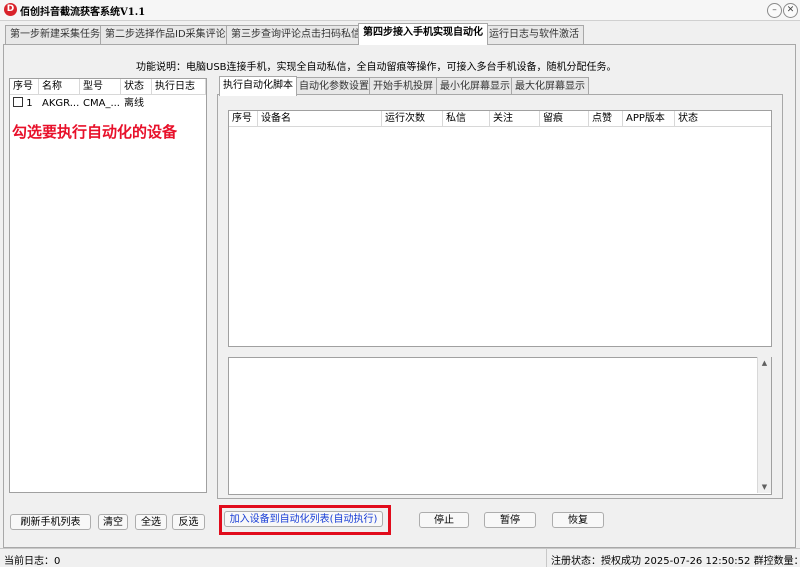 The width and height of the screenshot is (800, 567). Describe the element at coordinates (179, 87) in the screenshot. I see `col-log: 执行日志` at that location.